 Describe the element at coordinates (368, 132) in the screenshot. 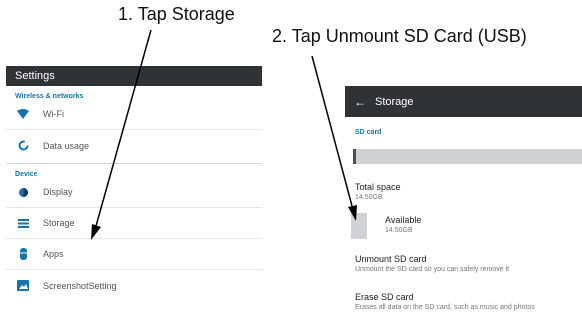

I see `sd-card-header: SD card` at that location.